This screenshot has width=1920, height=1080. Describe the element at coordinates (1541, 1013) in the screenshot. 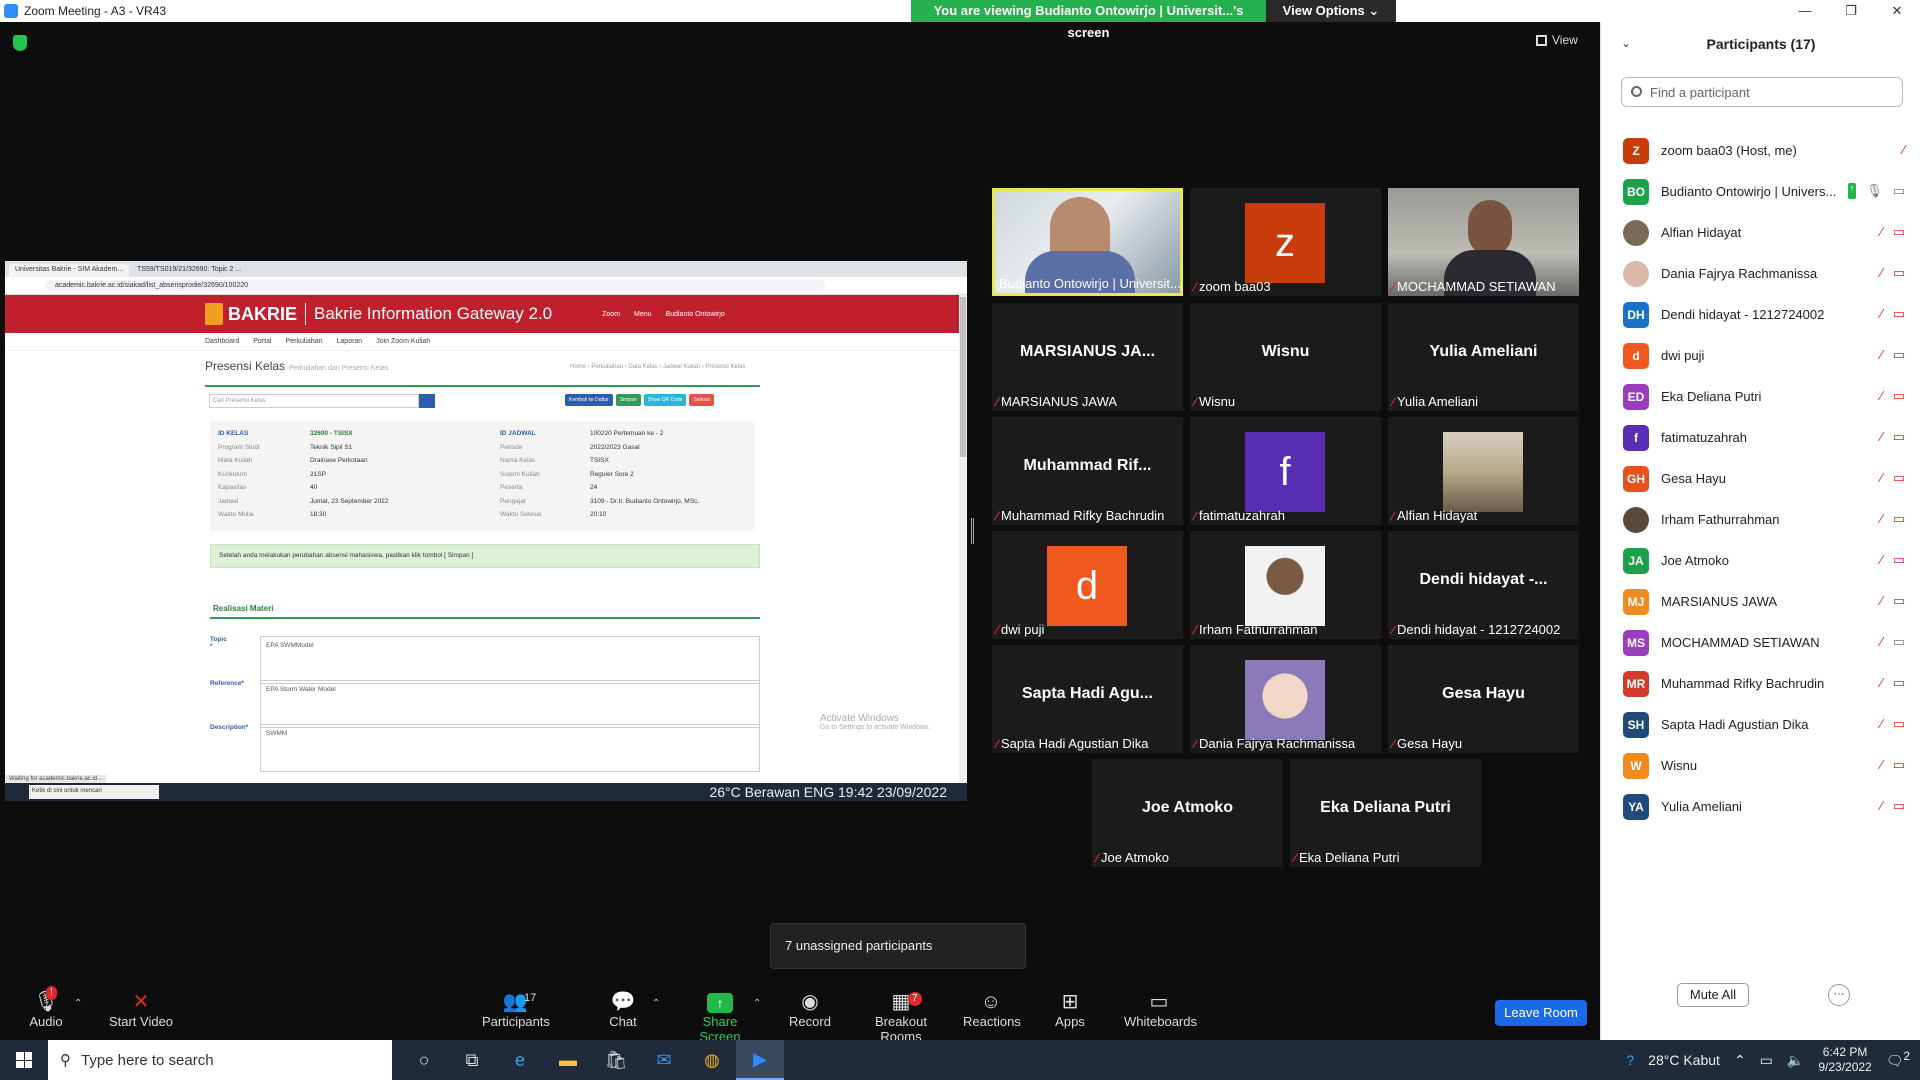

I see `leave-room-button: Leave Room` at that location.